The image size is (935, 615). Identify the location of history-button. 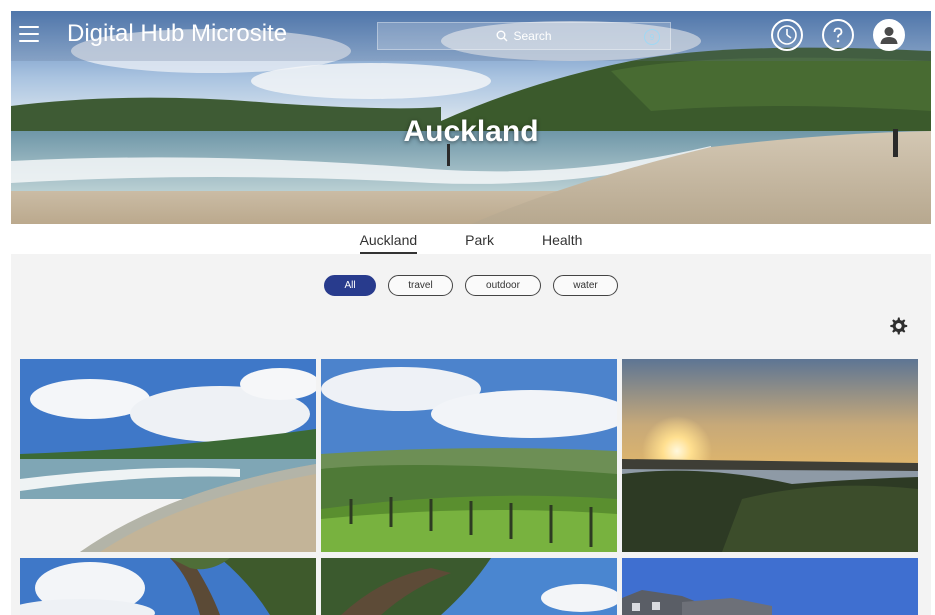
(787, 35).